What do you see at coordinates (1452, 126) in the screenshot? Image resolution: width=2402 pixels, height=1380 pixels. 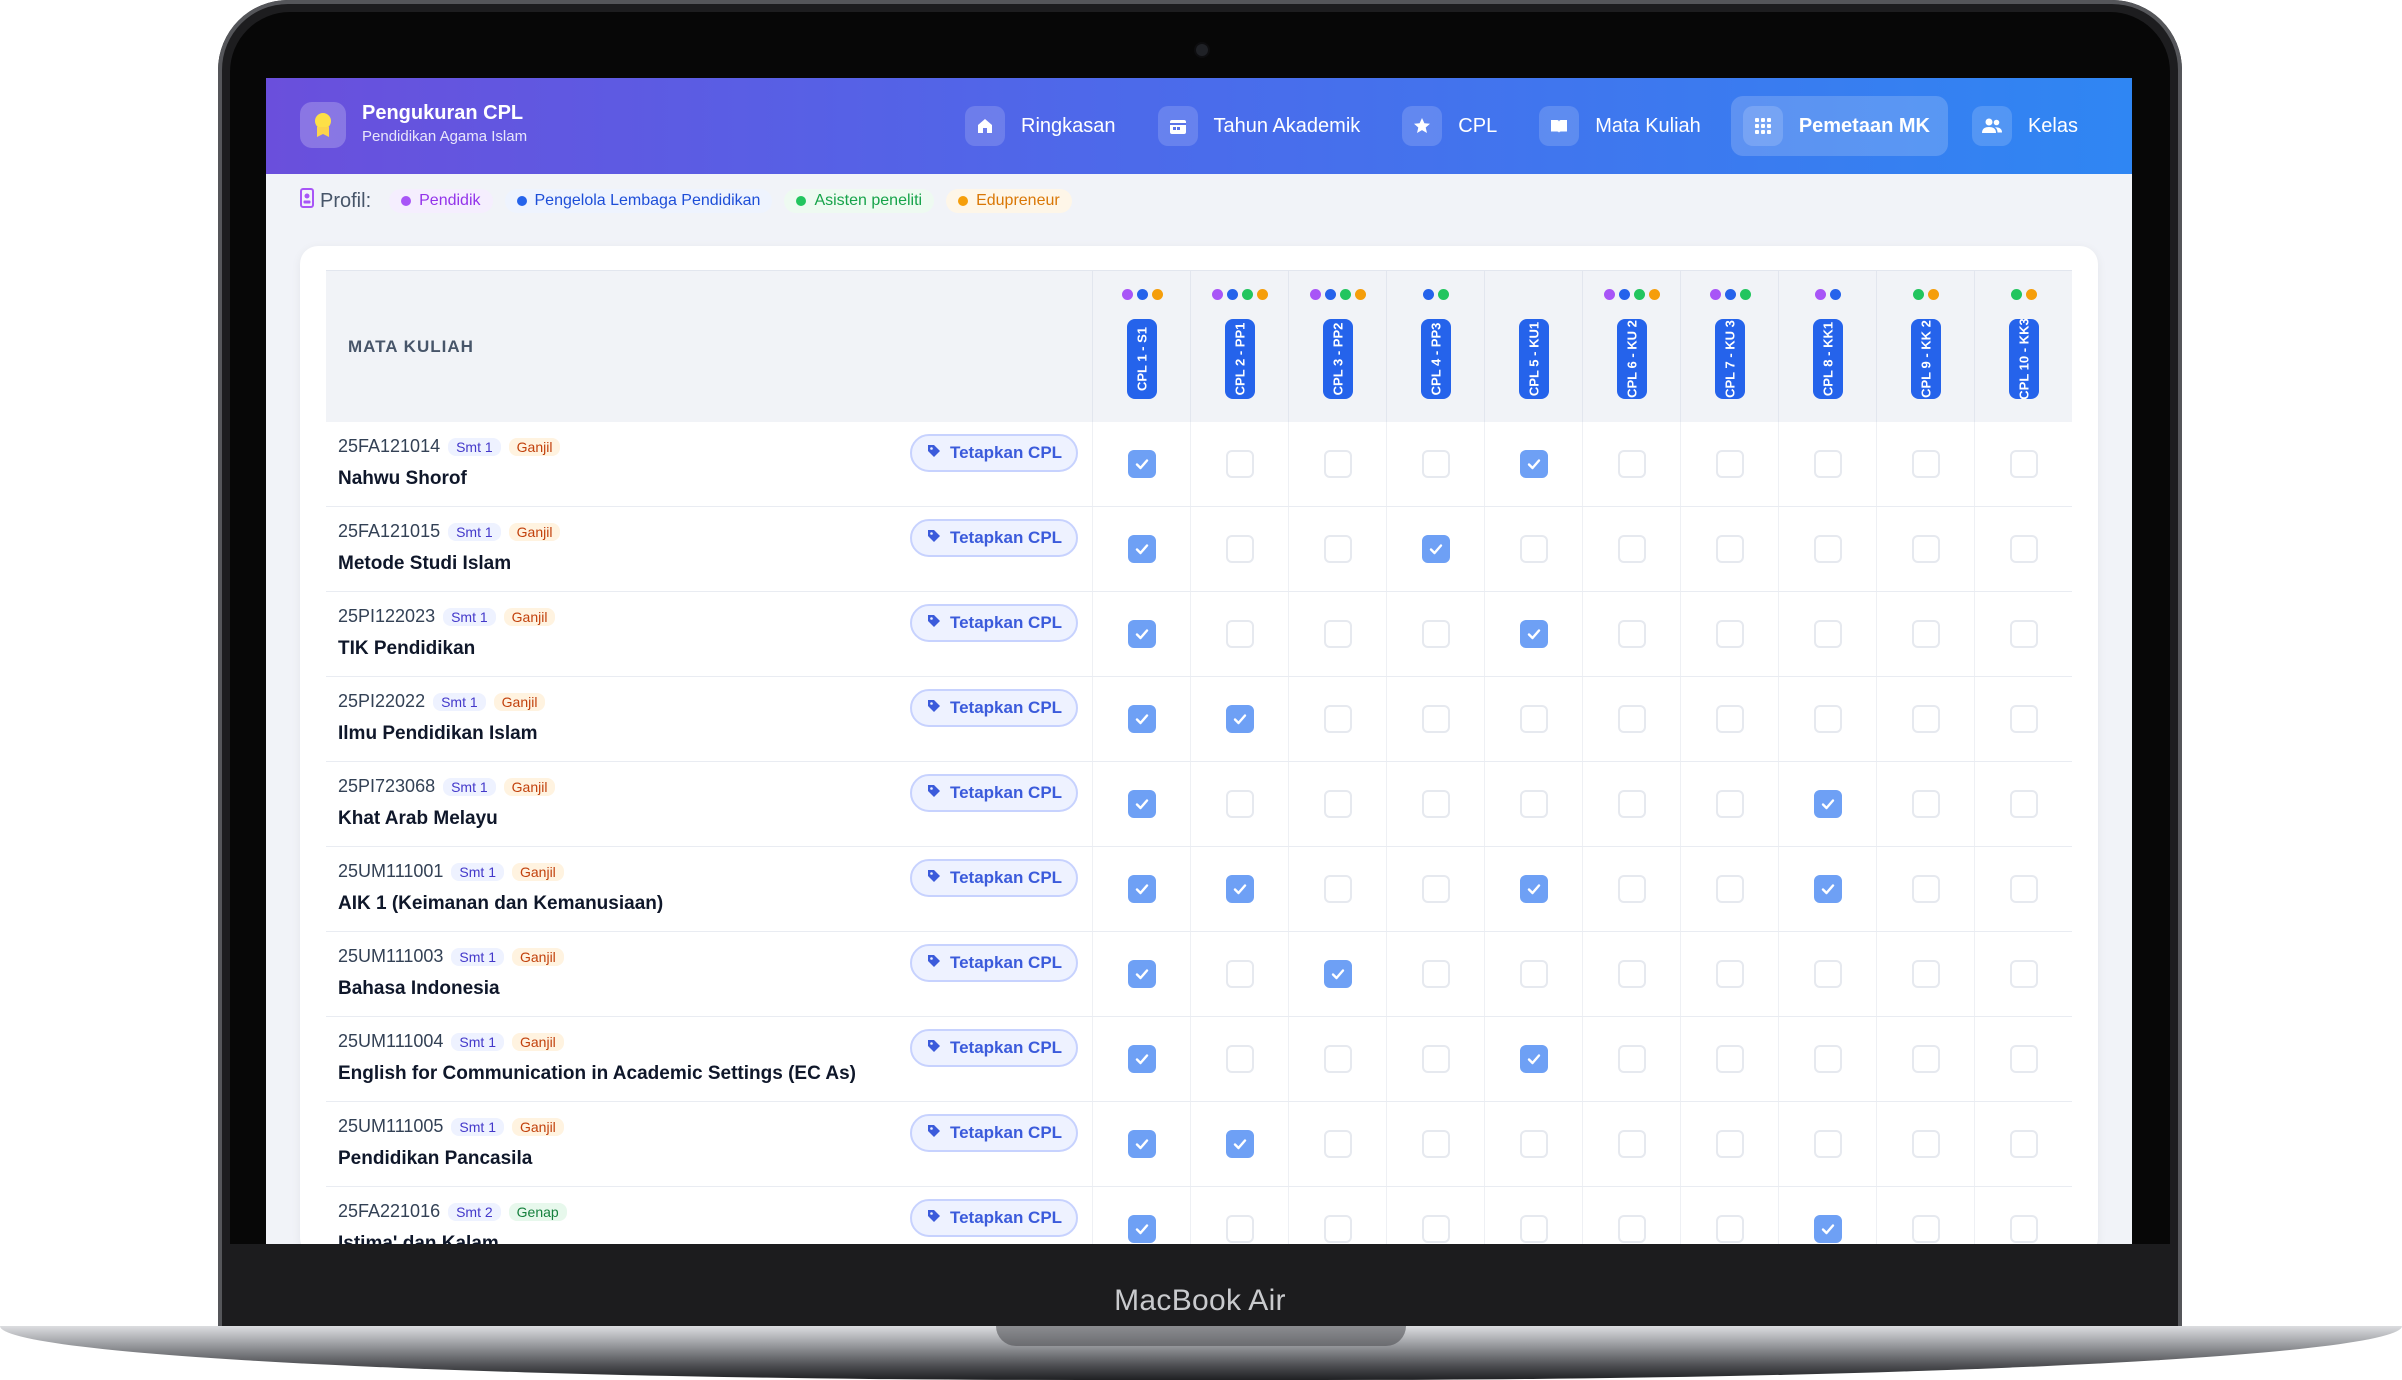 I see `nav-item-cpl: CPL` at bounding box center [1452, 126].